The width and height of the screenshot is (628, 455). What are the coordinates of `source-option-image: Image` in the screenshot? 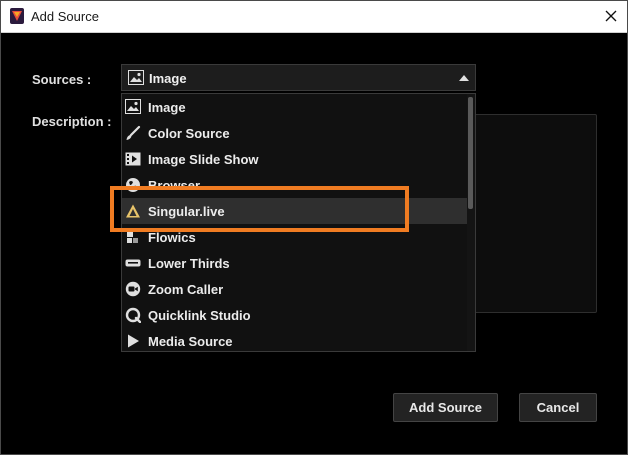 It's located at (295, 107).